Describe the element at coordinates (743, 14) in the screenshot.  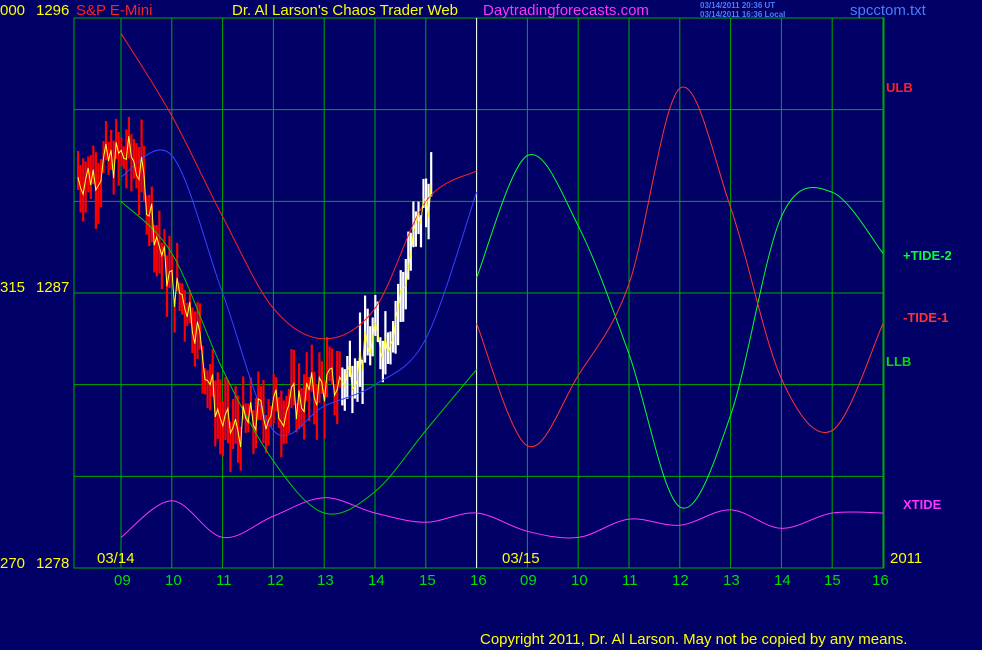
I see `timestamp-local: 03/14/2011 16:36 Local` at that location.